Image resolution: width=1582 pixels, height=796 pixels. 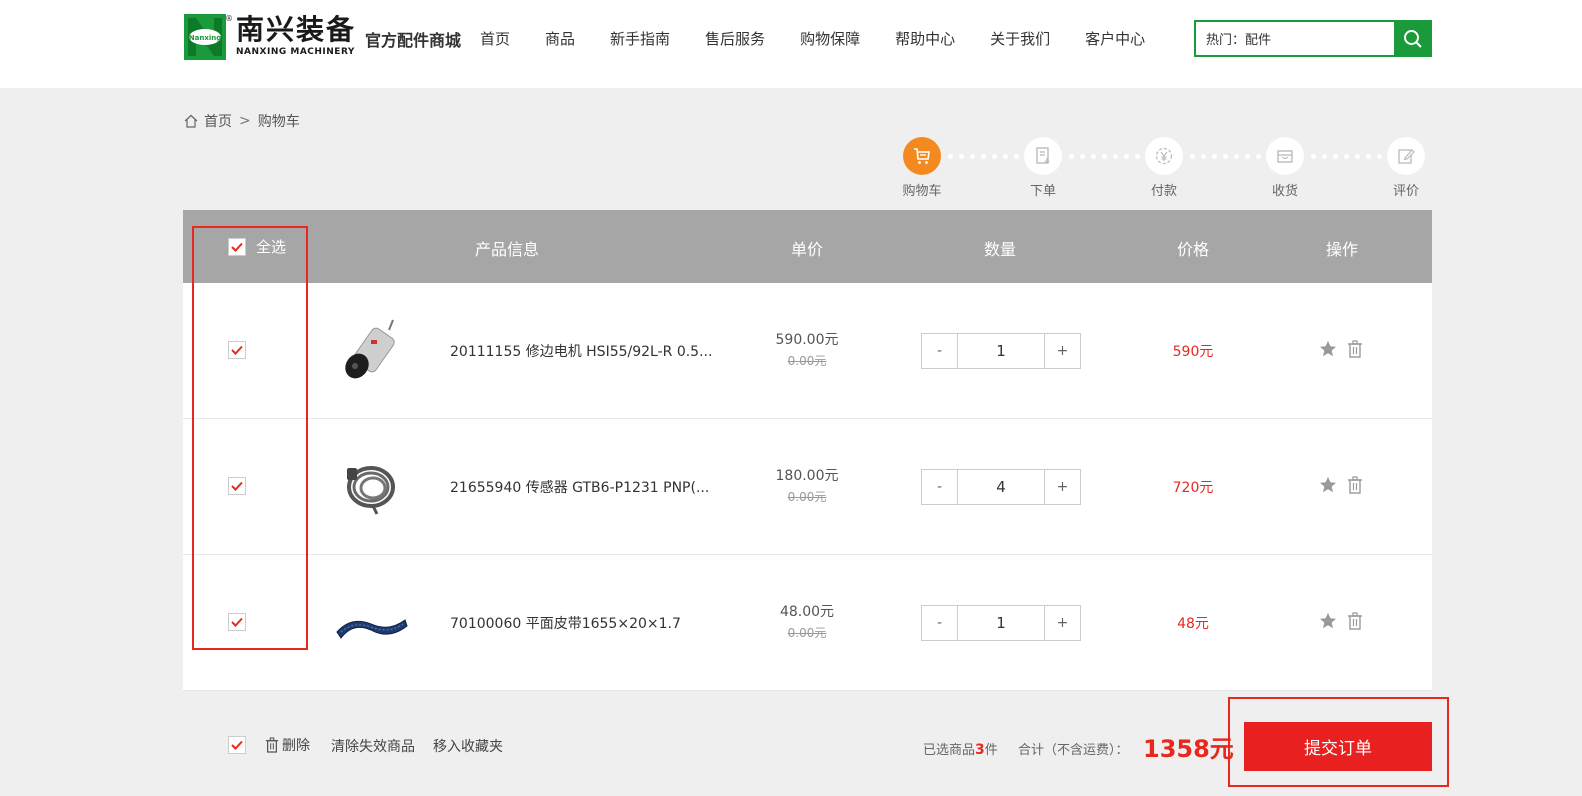 What do you see at coordinates (640, 38) in the screenshot?
I see `nav-beginner-guide: 新手指南` at bounding box center [640, 38].